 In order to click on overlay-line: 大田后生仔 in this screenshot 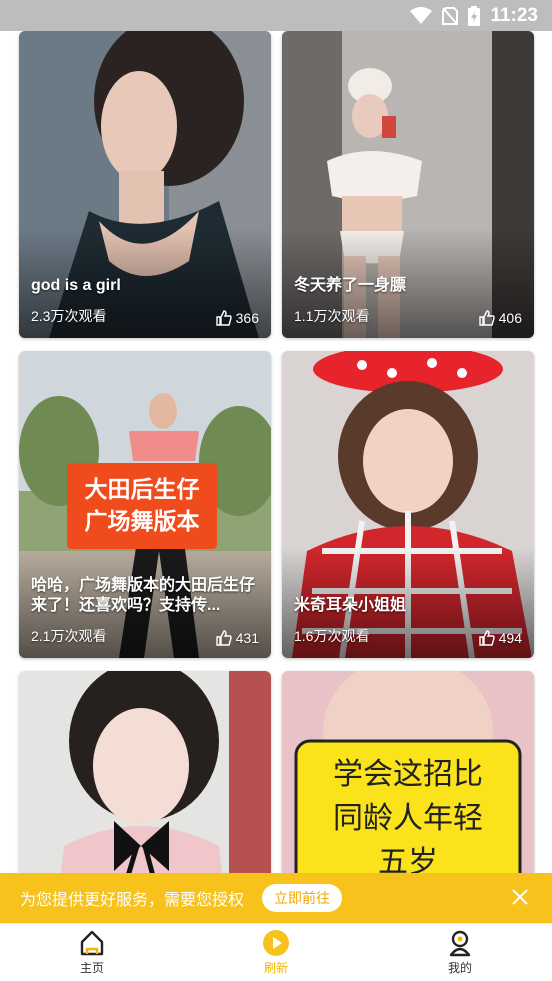, I will do `click(142, 490)`.